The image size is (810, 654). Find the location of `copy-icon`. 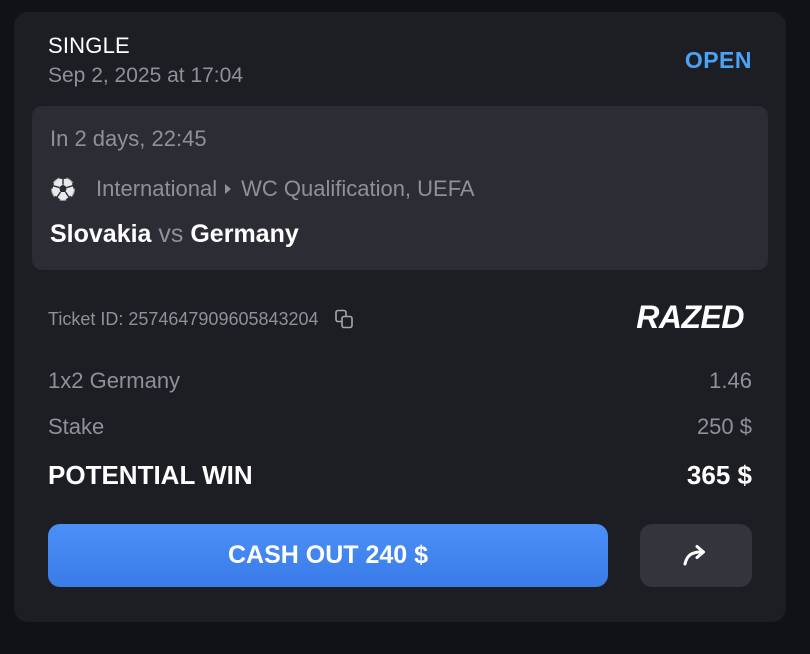

copy-icon is located at coordinates (344, 319).